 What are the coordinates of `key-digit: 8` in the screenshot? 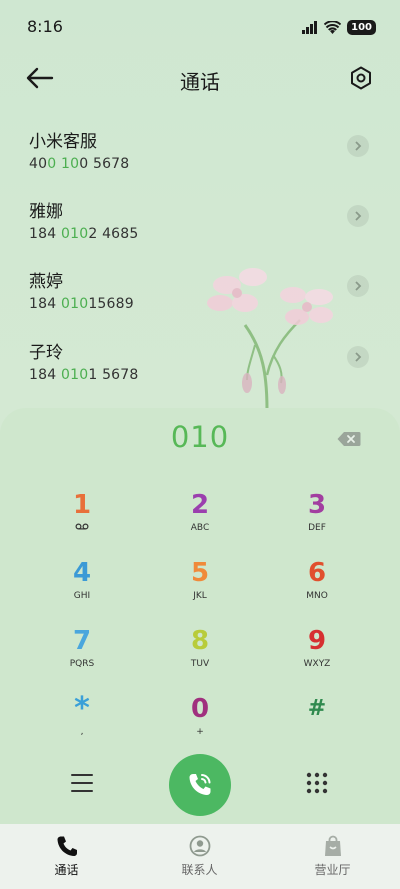 It's located at (200, 641).